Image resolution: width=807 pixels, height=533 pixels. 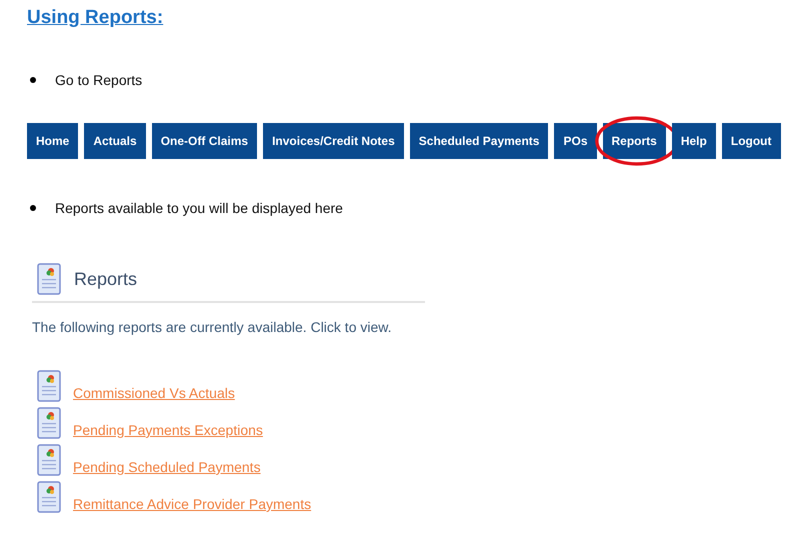 I want to click on nav-button: Help, so click(x=694, y=141).